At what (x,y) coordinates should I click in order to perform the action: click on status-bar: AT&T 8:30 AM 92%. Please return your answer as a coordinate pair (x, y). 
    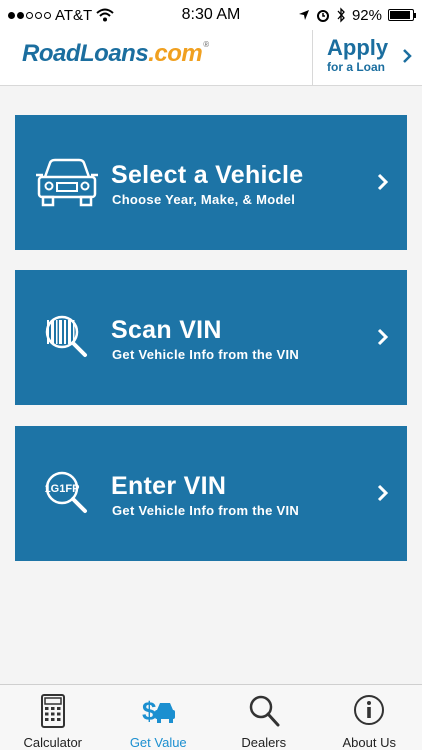
    Looking at the image, I should click on (211, 15).